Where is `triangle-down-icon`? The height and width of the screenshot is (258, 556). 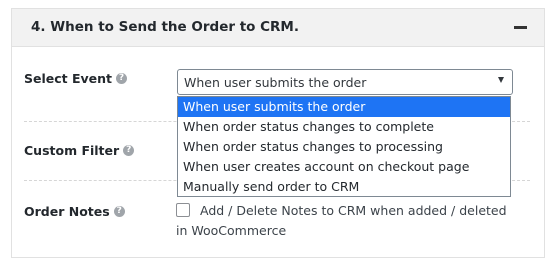 triangle-down-icon is located at coordinates (501, 80).